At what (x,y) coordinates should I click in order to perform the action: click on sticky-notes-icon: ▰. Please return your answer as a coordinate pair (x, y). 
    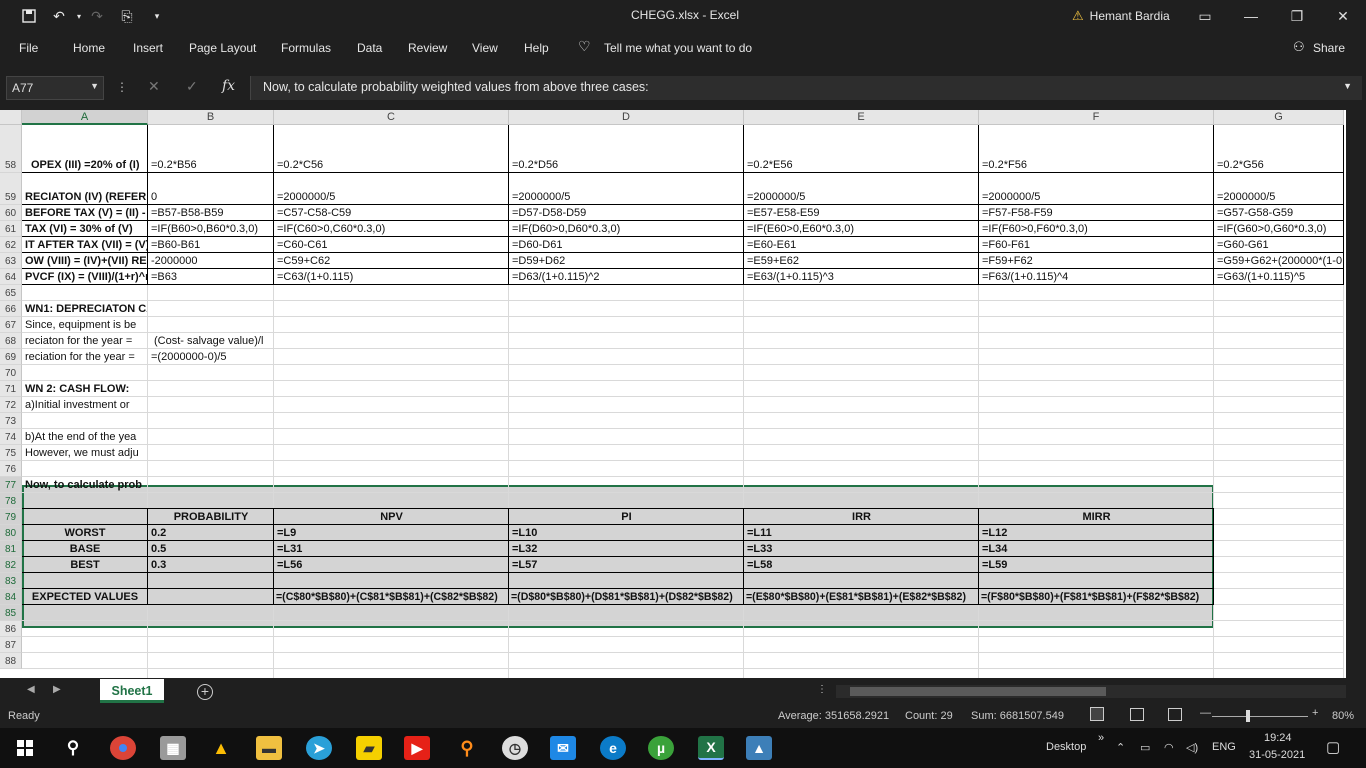
    Looking at the image, I should click on (369, 748).